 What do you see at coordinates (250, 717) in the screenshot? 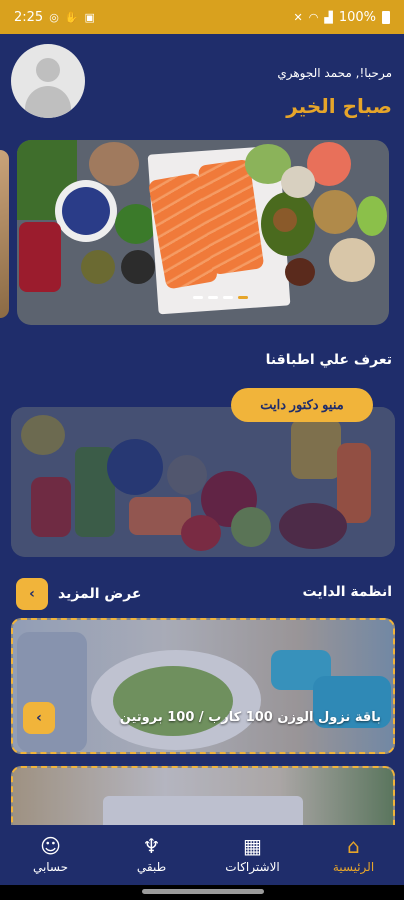
I see `diet-plan-name: باقة نزول الوزن 100 كارب / 100 بروتين` at bounding box center [250, 717].